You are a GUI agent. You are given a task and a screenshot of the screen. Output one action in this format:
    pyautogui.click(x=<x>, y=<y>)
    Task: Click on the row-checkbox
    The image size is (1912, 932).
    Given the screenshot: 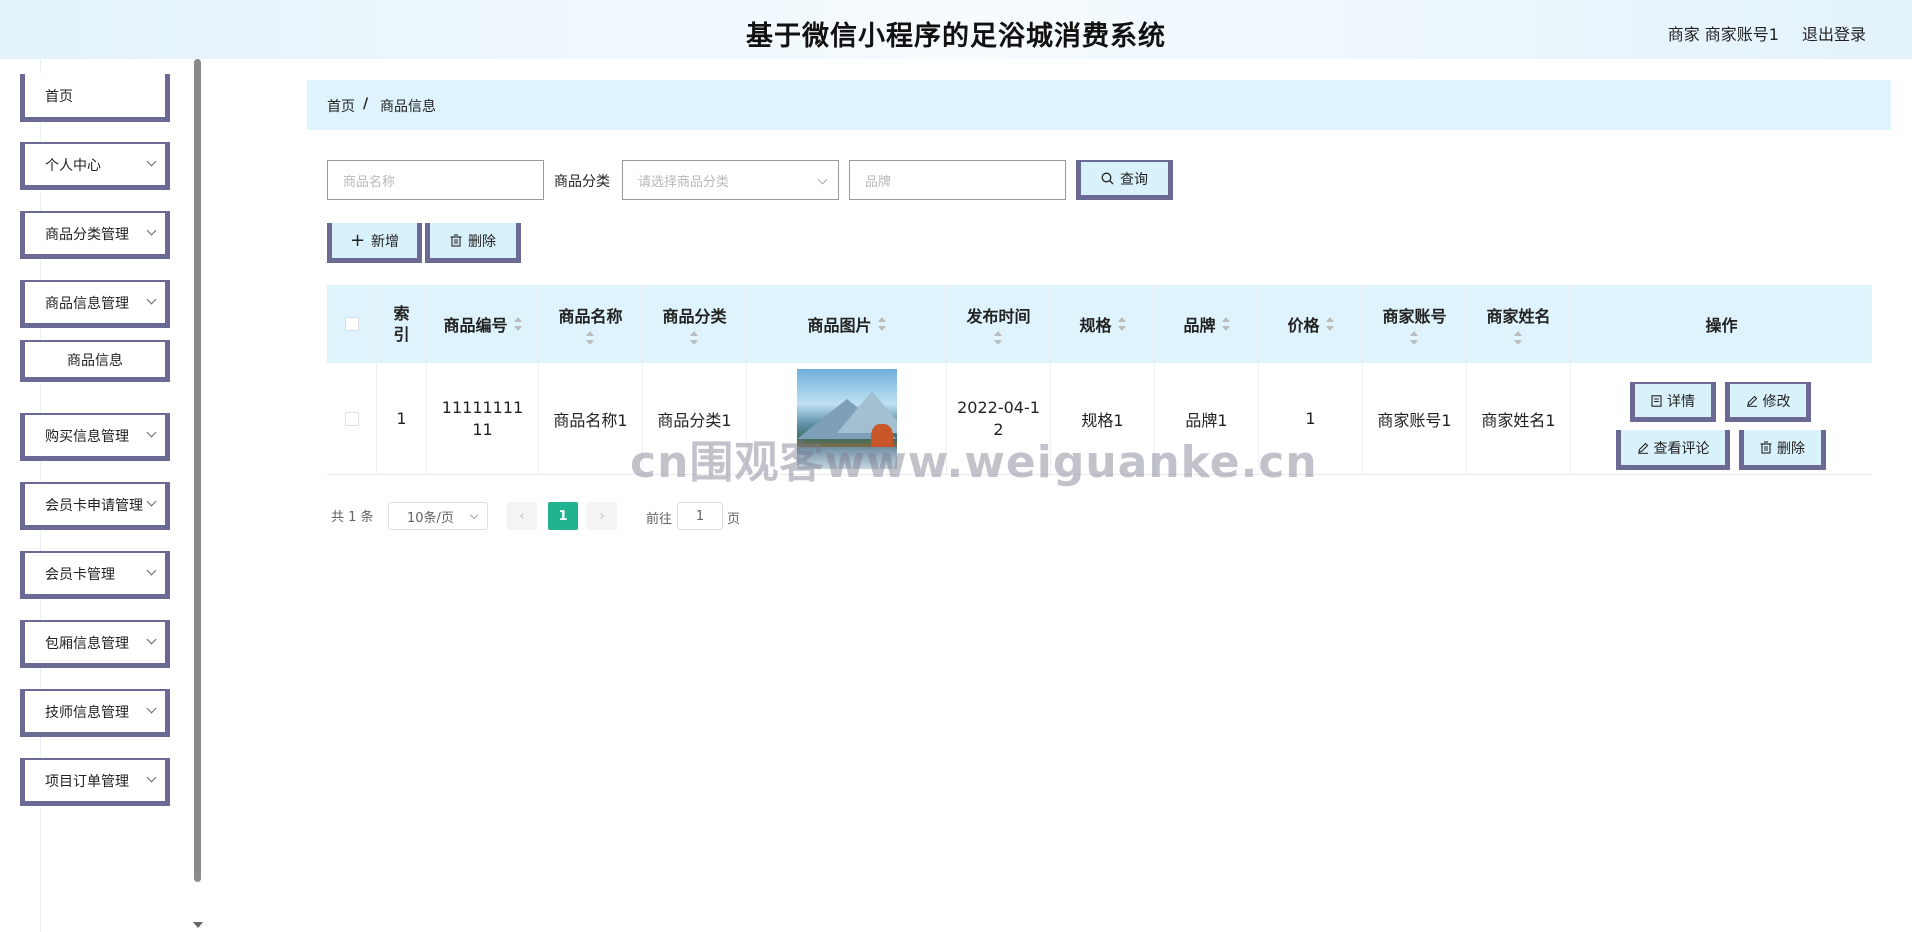 What is the action you would take?
    pyautogui.click(x=351, y=418)
    